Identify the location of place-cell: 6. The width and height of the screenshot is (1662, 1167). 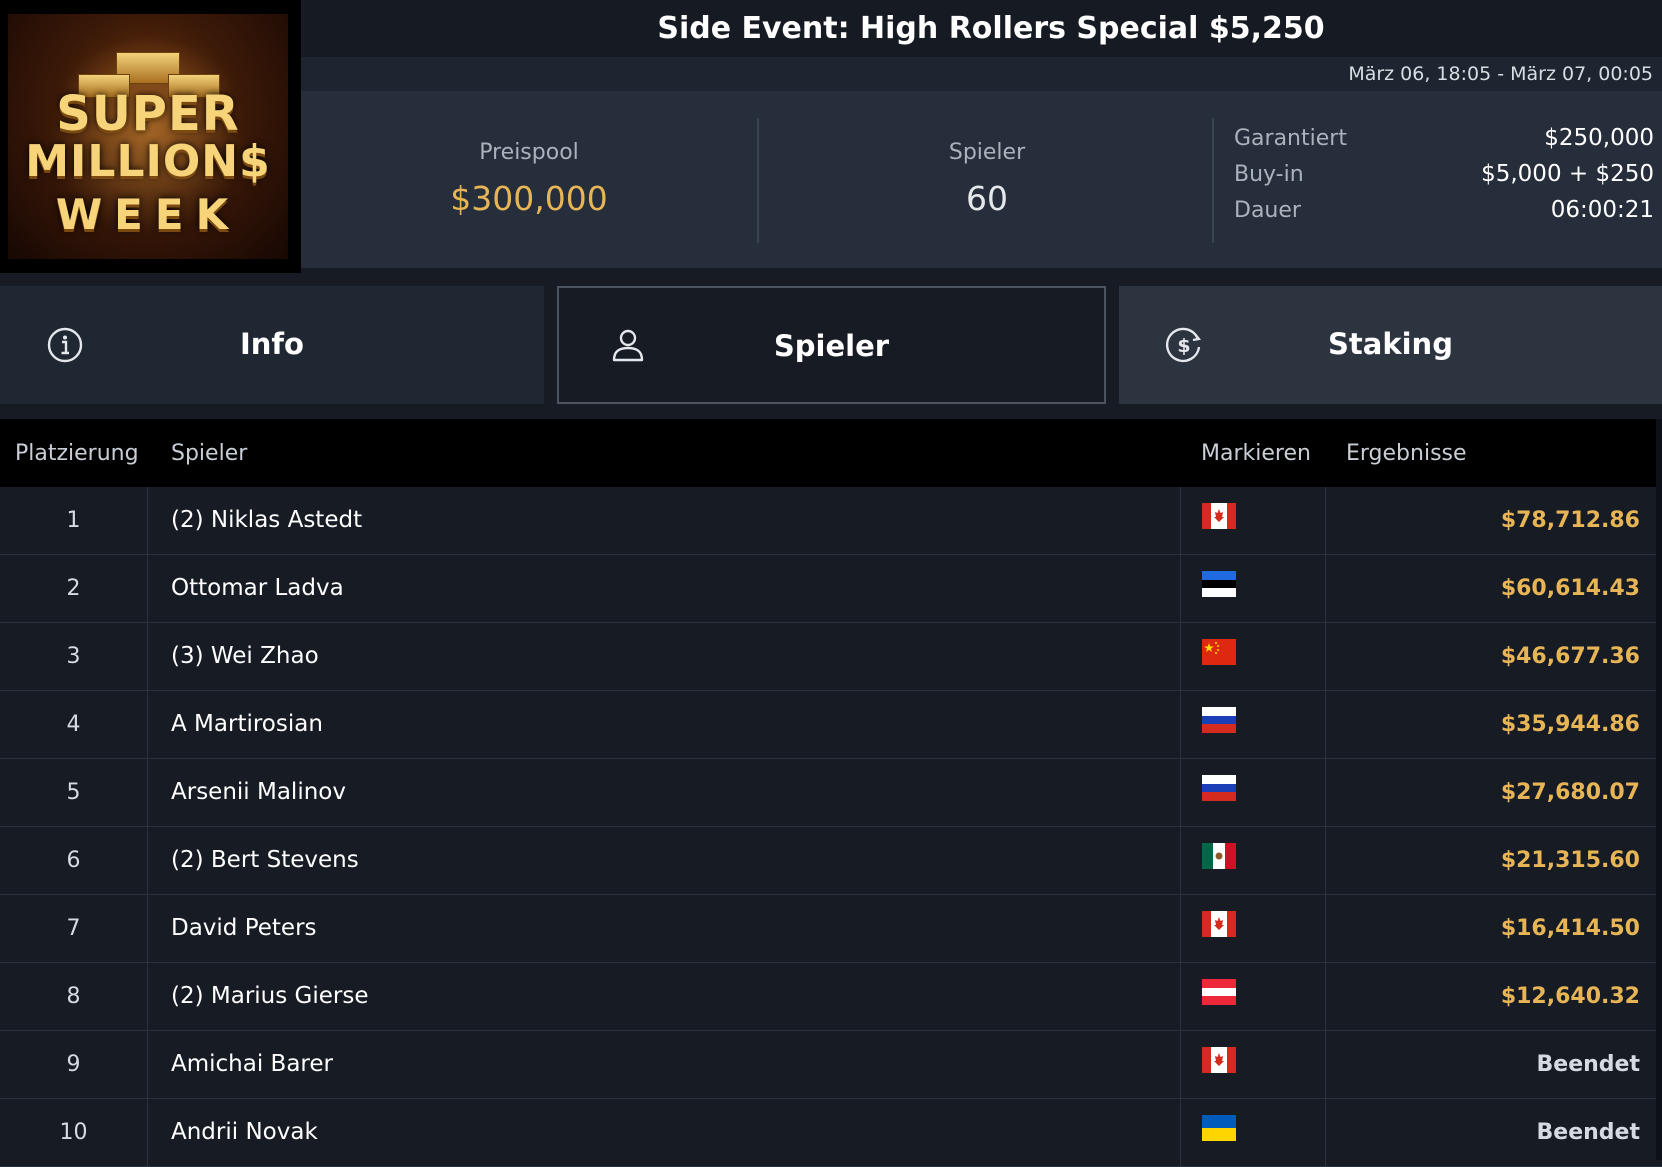
(74, 860).